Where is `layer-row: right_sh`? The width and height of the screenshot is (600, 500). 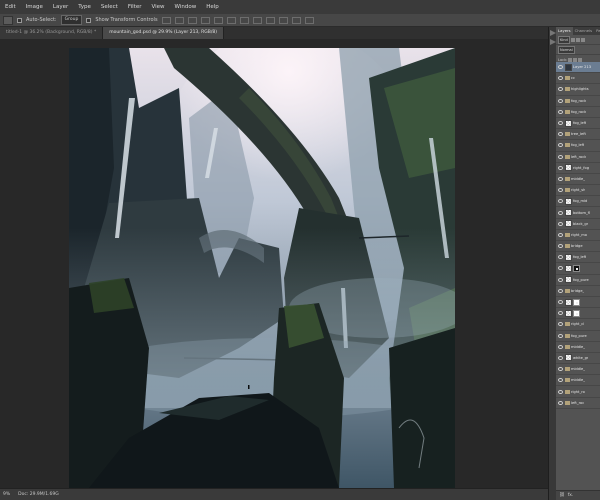
layer-row: right_sh is located at coordinates (578, 191).